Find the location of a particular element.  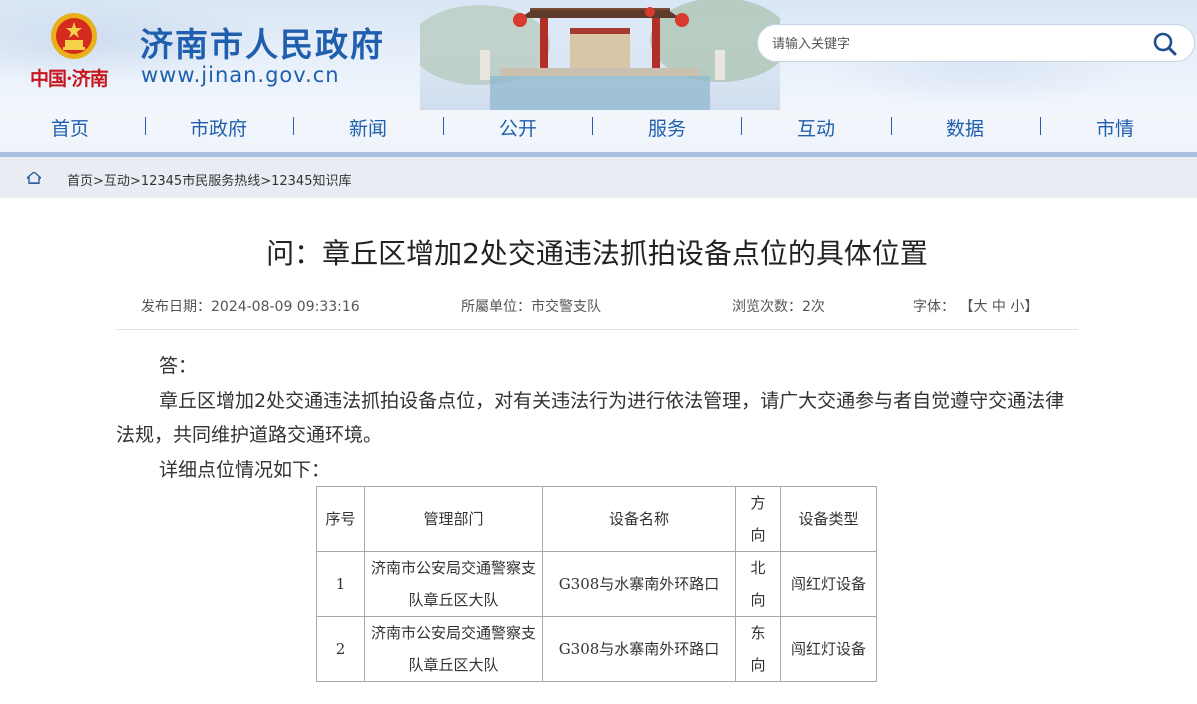

detail-intro: 详细点位情况如下： is located at coordinates (245, 470).